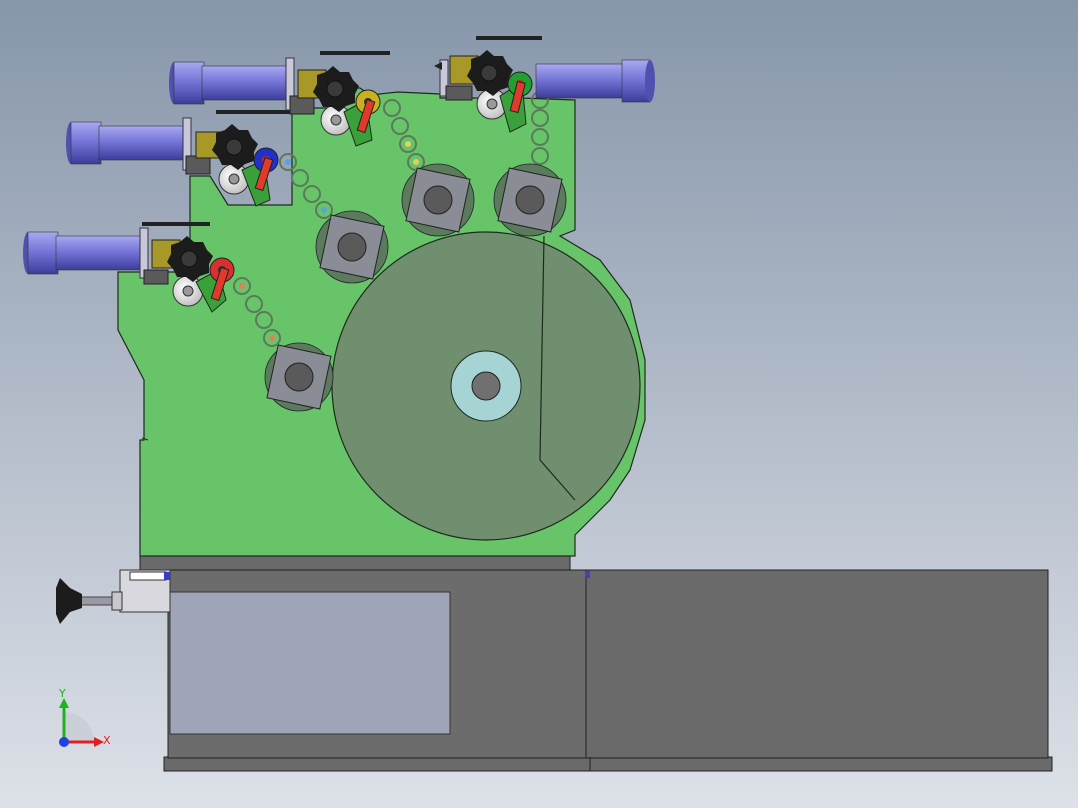 This screenshot has height=808, width=1078. Describe the element at coordinates (817, 664) in the screenshot. I see `base-box-right` at that location.